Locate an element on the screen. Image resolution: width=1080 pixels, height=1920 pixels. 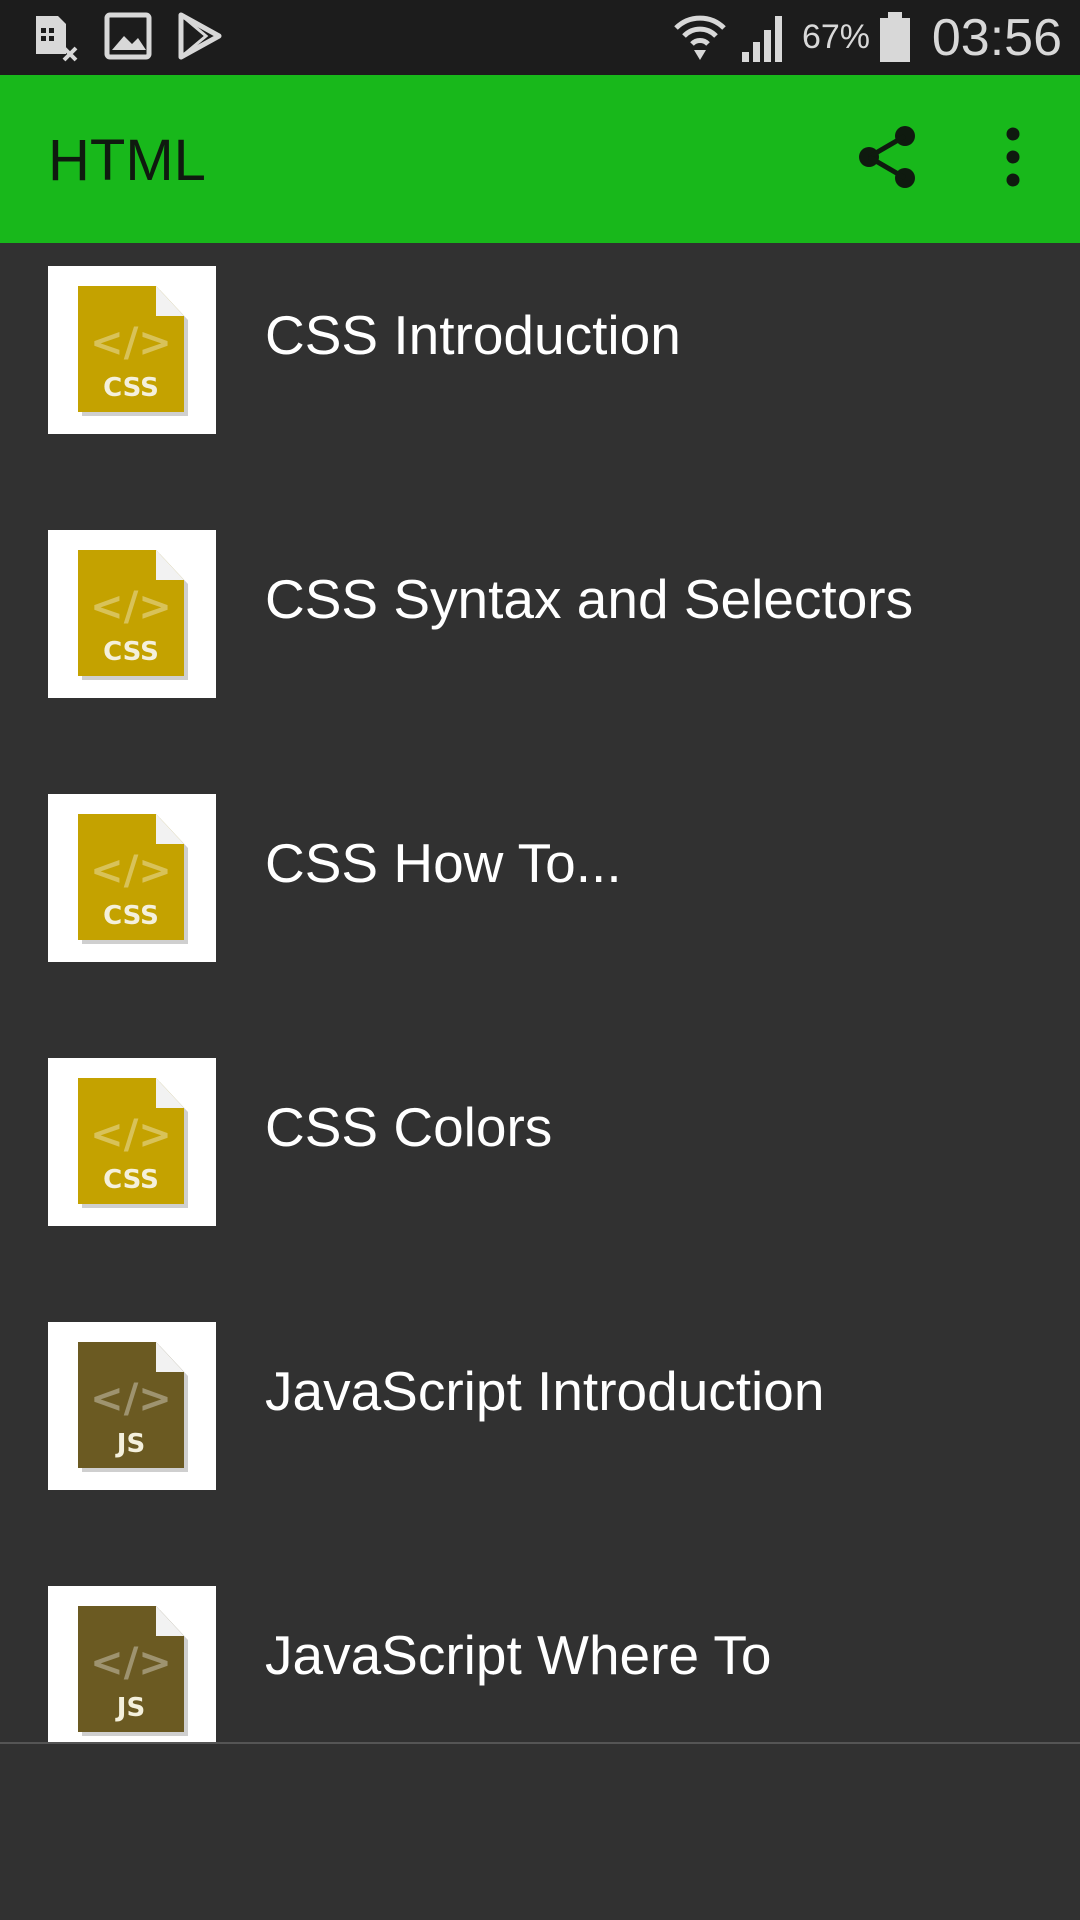
list-item: </> CSS CSS Colors is located at coordinates (540, 1167).